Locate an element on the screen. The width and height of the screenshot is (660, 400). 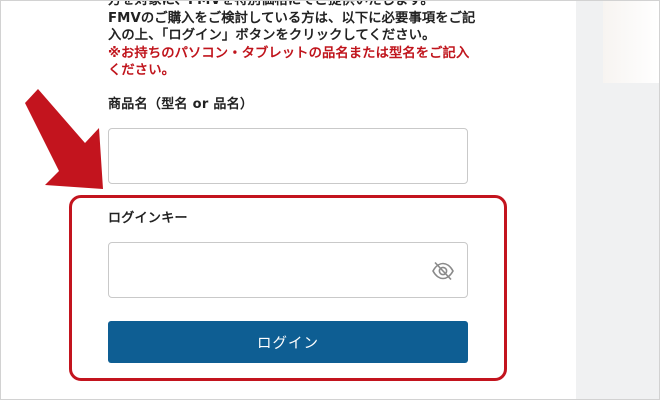
arrow-down-right-icon is located at coordinates (64, 139).